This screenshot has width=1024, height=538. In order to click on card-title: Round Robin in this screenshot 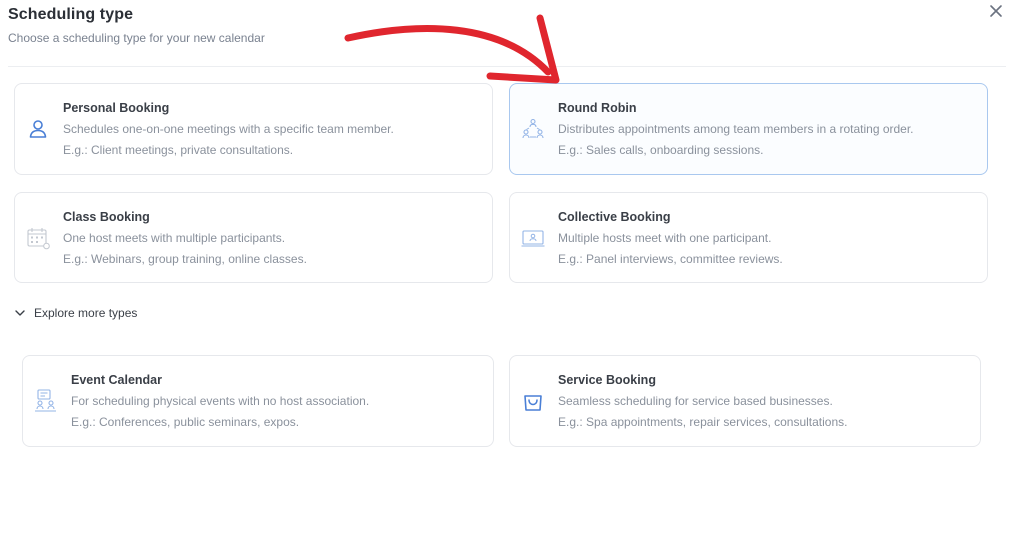, I will do `click(597, 108)`.